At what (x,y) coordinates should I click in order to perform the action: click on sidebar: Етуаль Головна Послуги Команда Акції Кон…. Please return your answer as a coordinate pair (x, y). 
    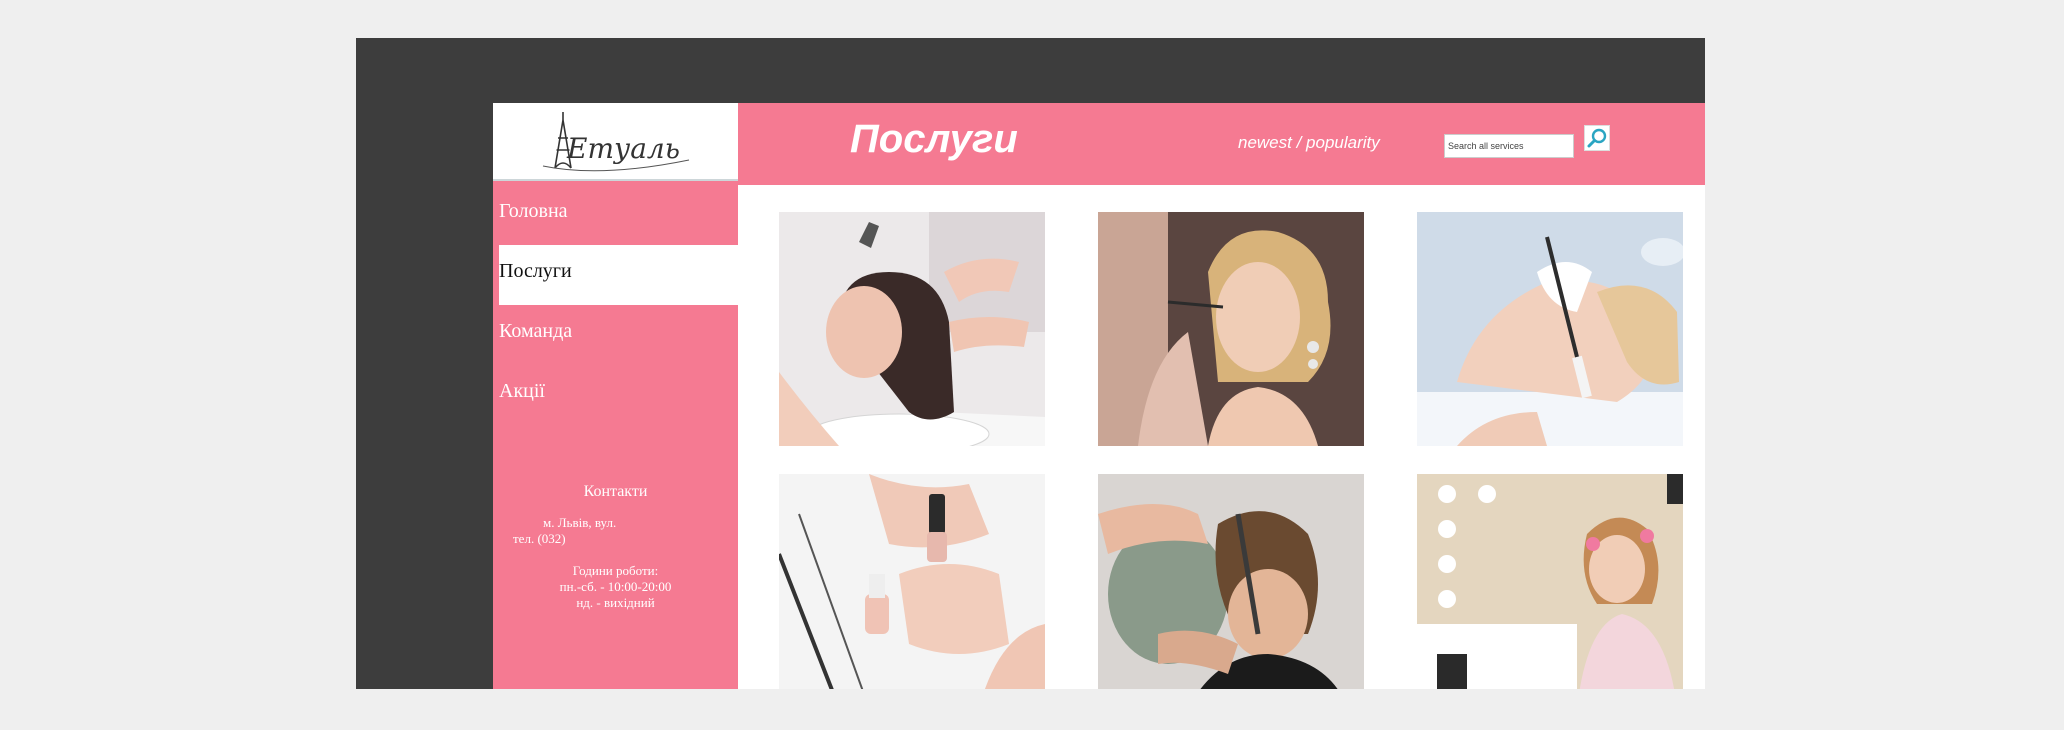
    Looking at the image, I should click on (615, 396).